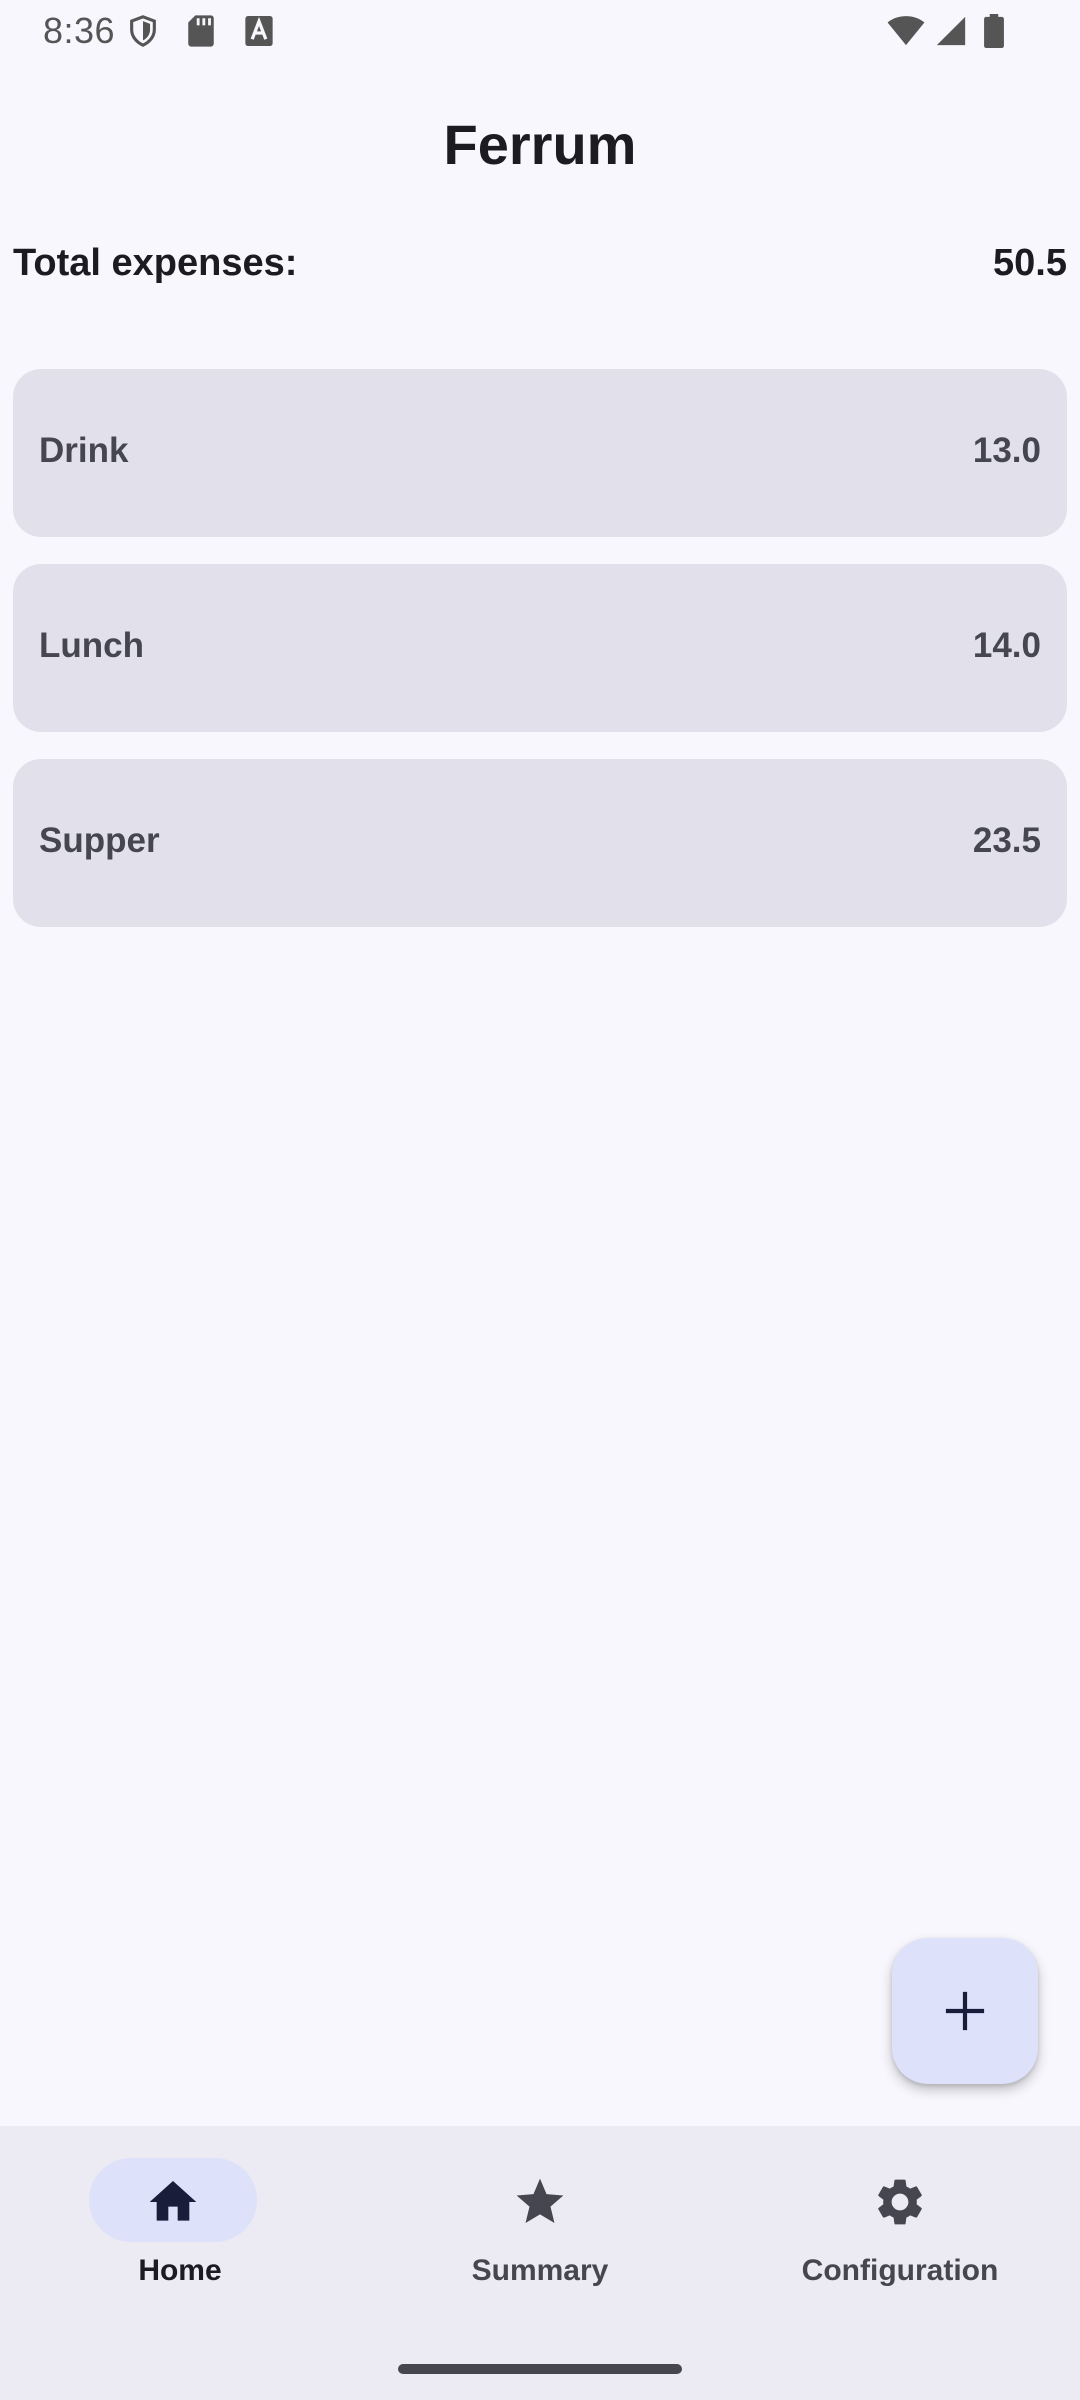 The image size is (1080, 2400). Describe the element at coordinates (900, 2202) in the screenshot. I see `gear-icon` at that location.